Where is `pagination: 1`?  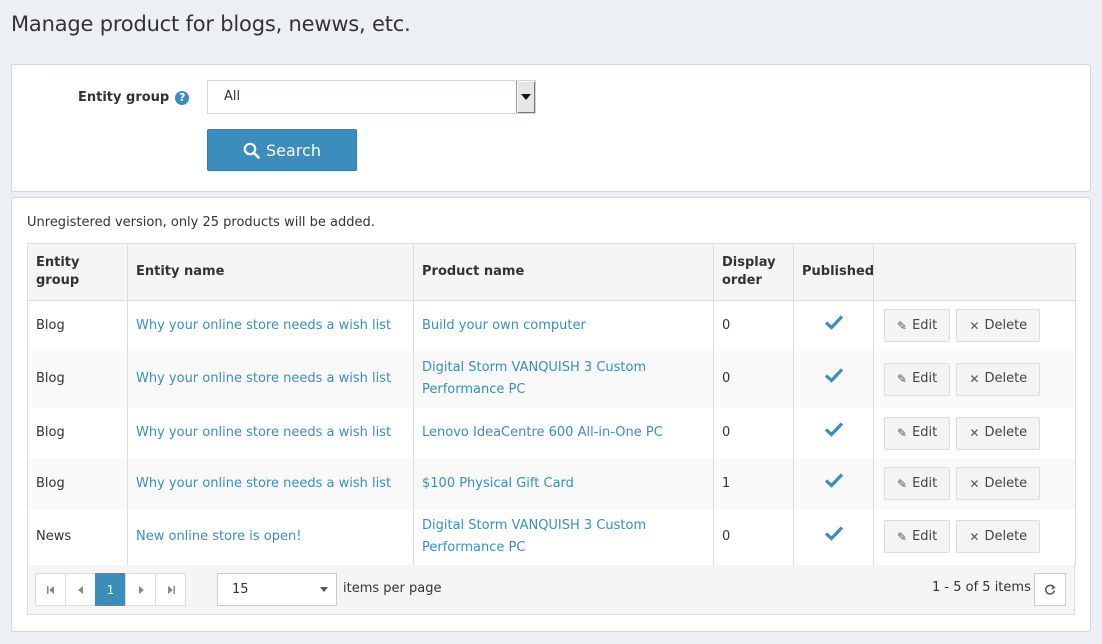
pagination: 1 is located at coordinates (110, 589).